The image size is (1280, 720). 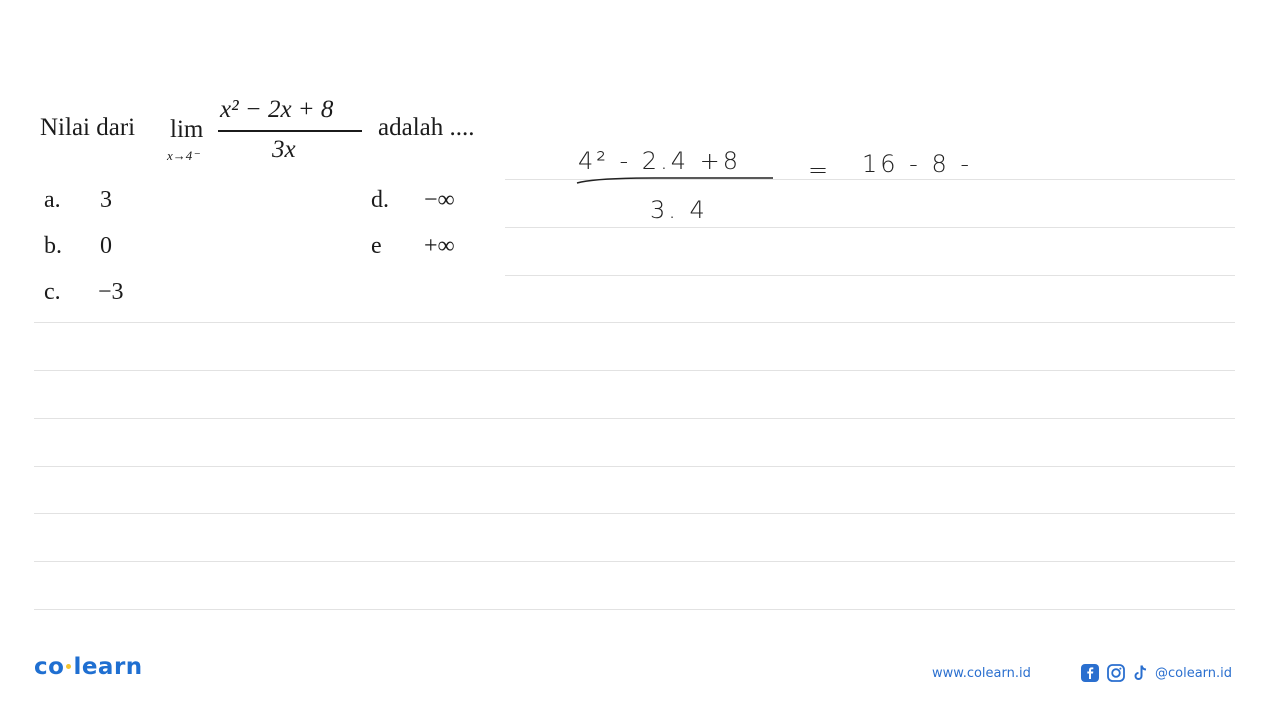 I want to click on website-link: www.colearn.id, so click(x=981, y=673).